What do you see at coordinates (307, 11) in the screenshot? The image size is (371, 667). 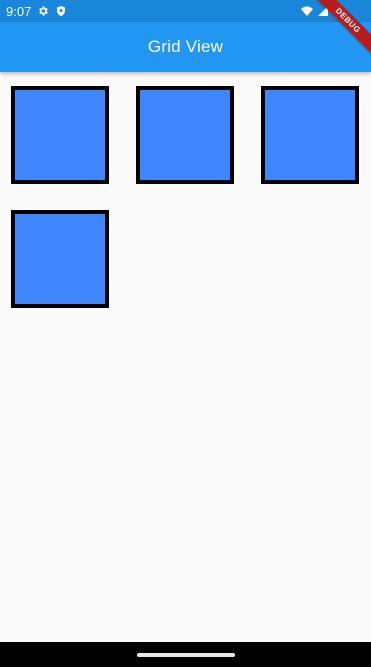 I see `wifi-icon` at bounding box center [307, 11].